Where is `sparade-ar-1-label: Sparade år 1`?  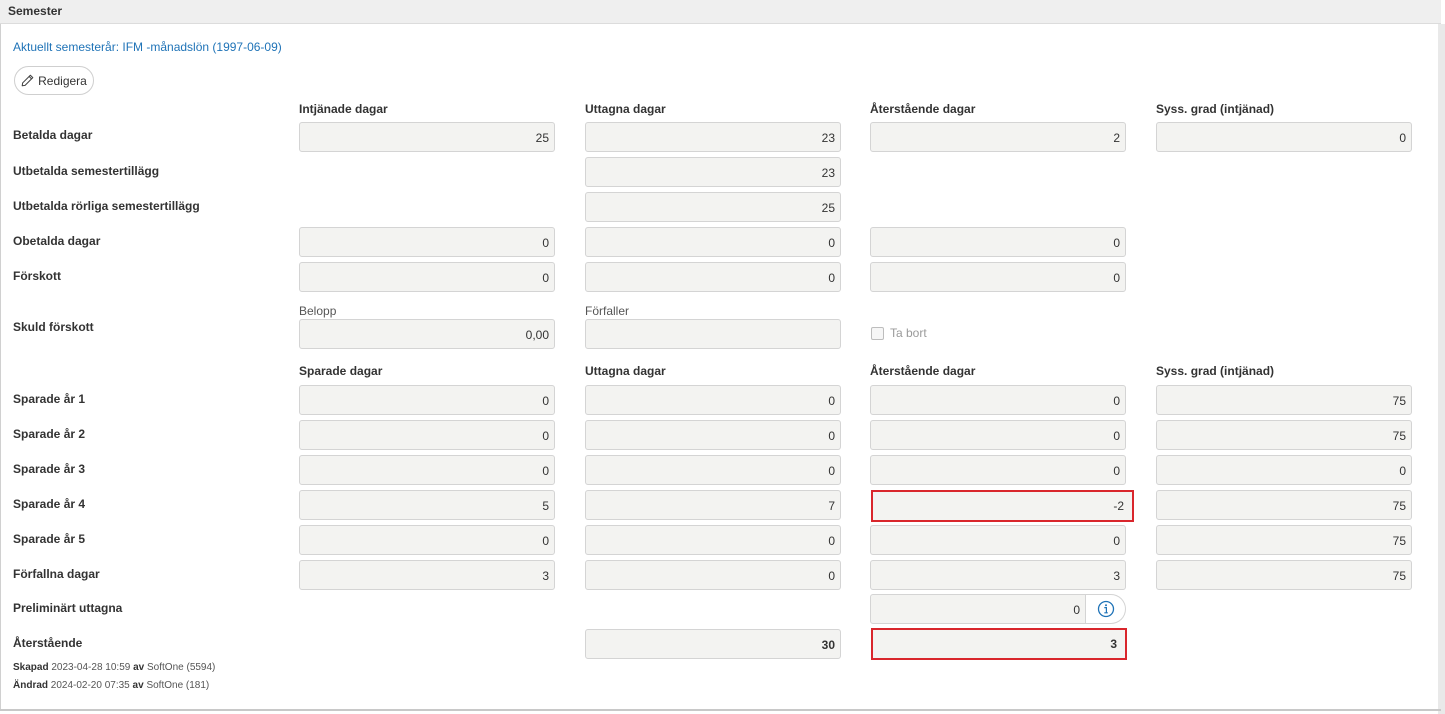
sparade-ar-1-label: Sparade år 1 is located at coordinates (49, 399).